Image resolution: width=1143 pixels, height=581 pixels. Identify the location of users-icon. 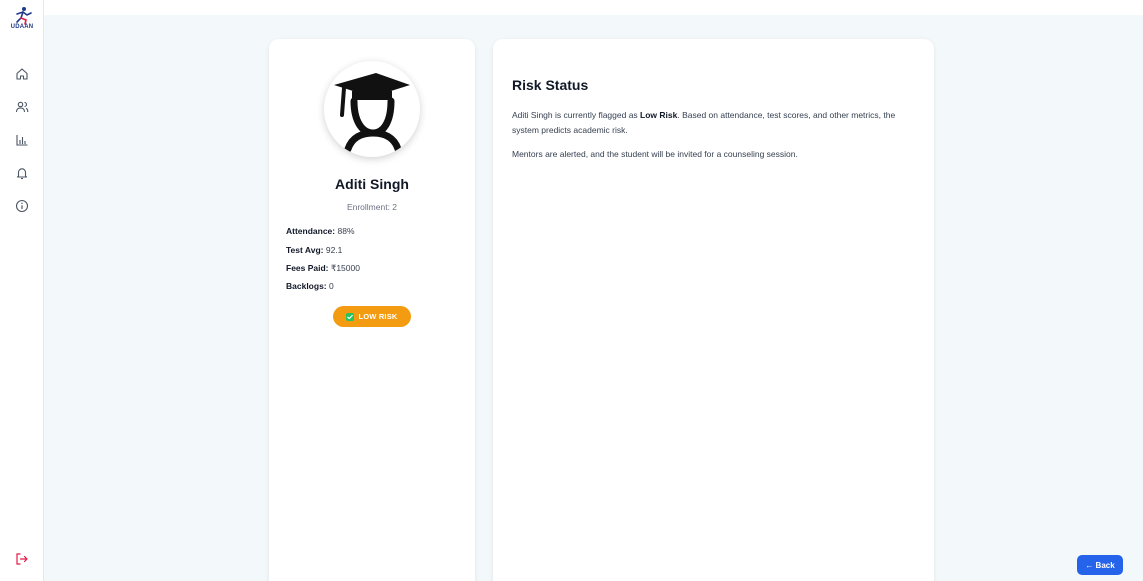
(22, 107).